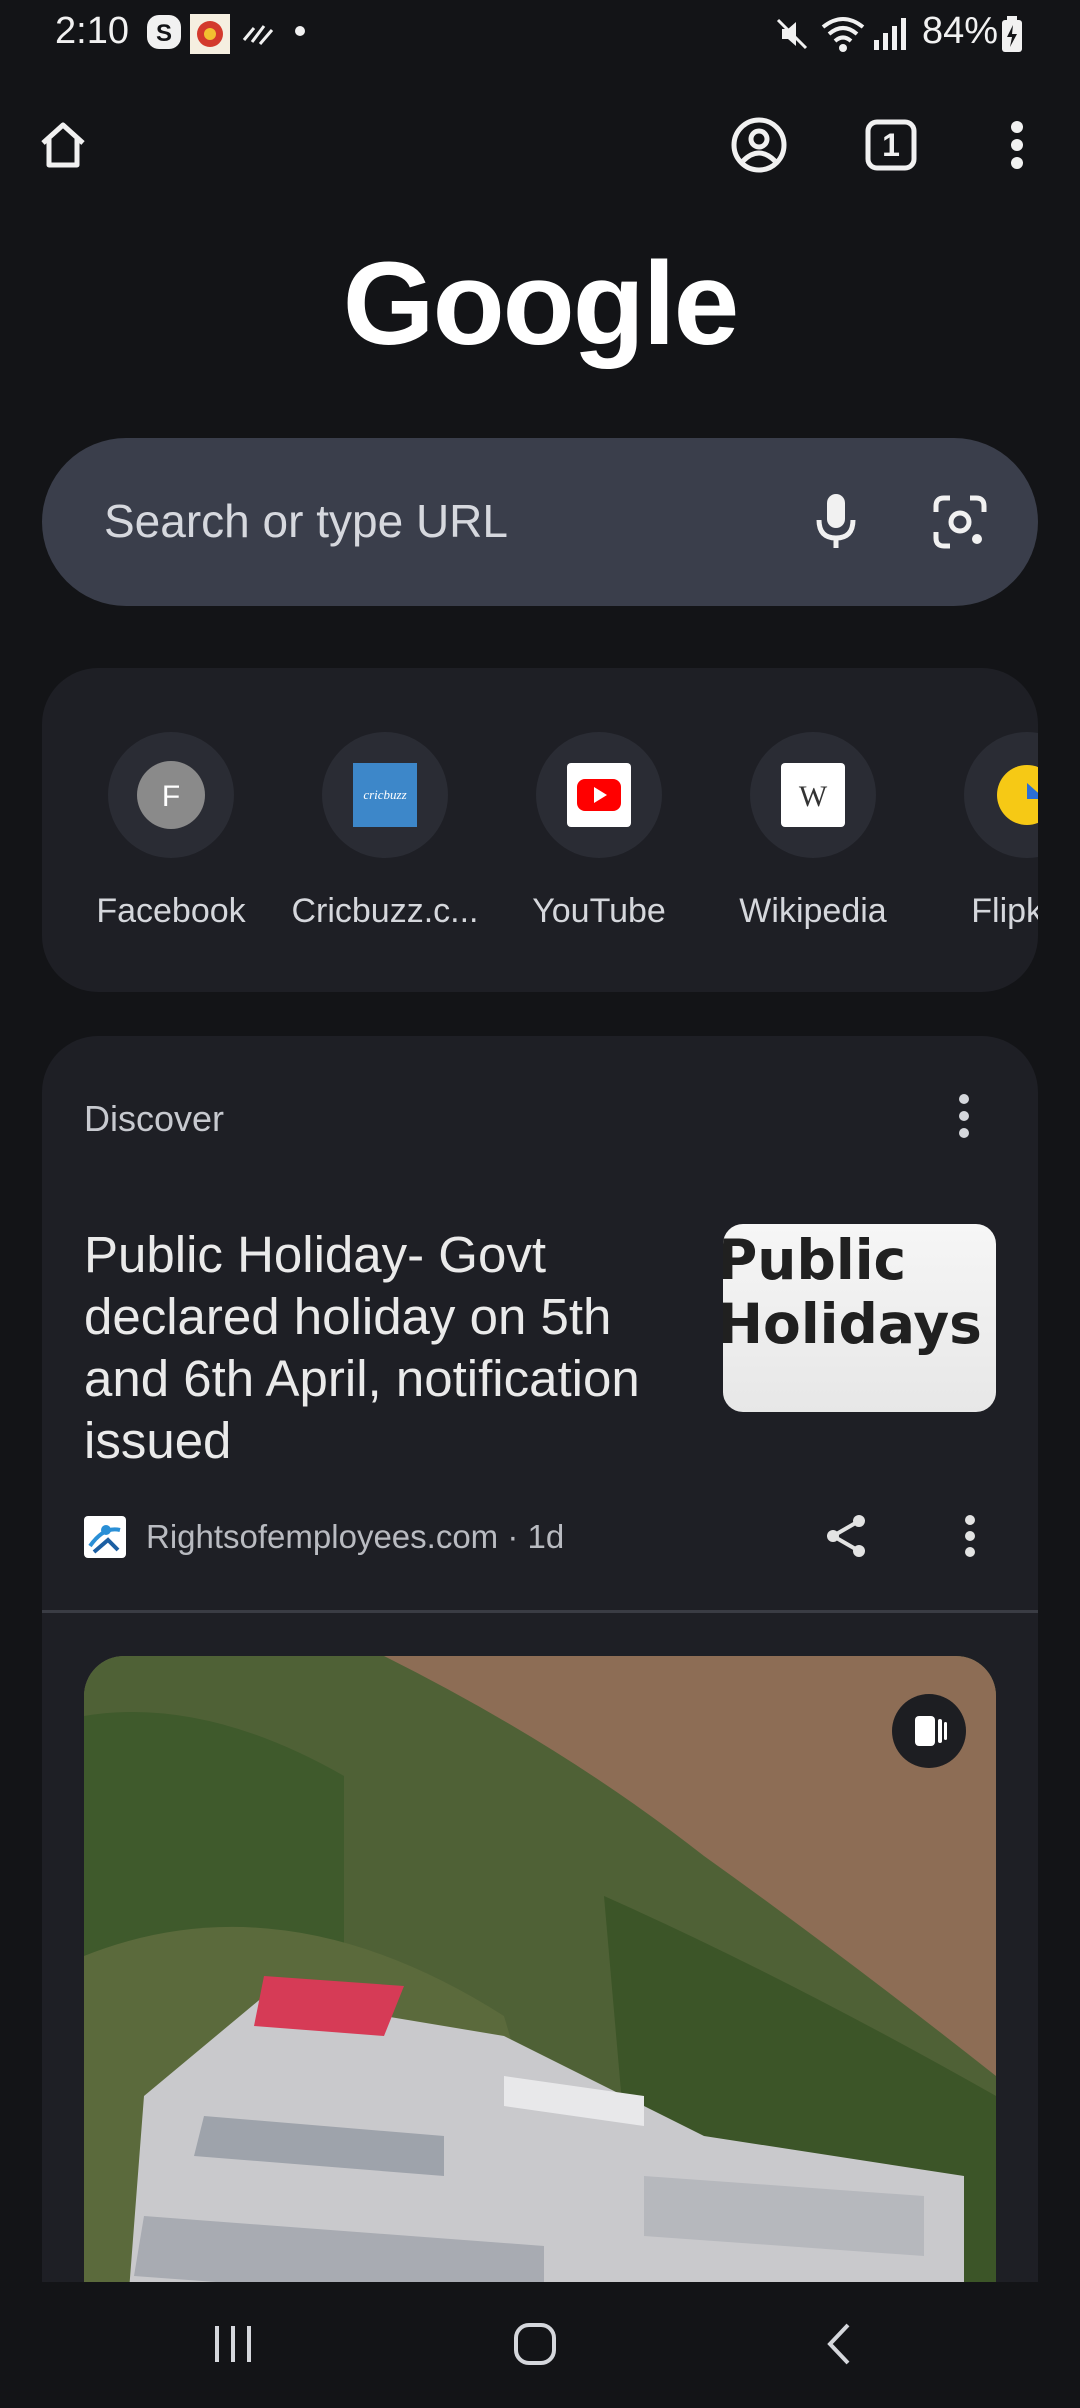  I want to click on svg-text: cricbuzz, so click(384, 794).